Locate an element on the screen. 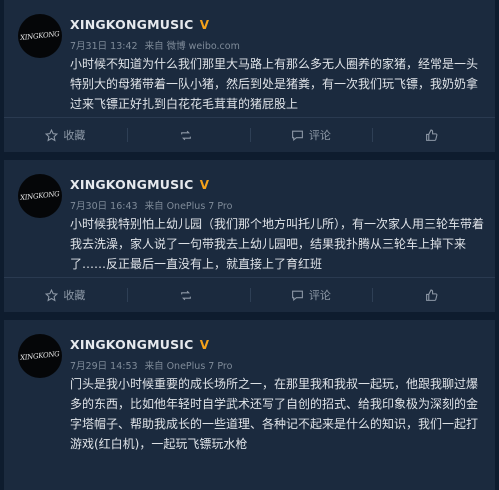 The width and height of the screenshot is (499, 490). post-meta: 7月29日 14:53 来自 OnePlus 7 Pro is located at coordinates (153, 365).